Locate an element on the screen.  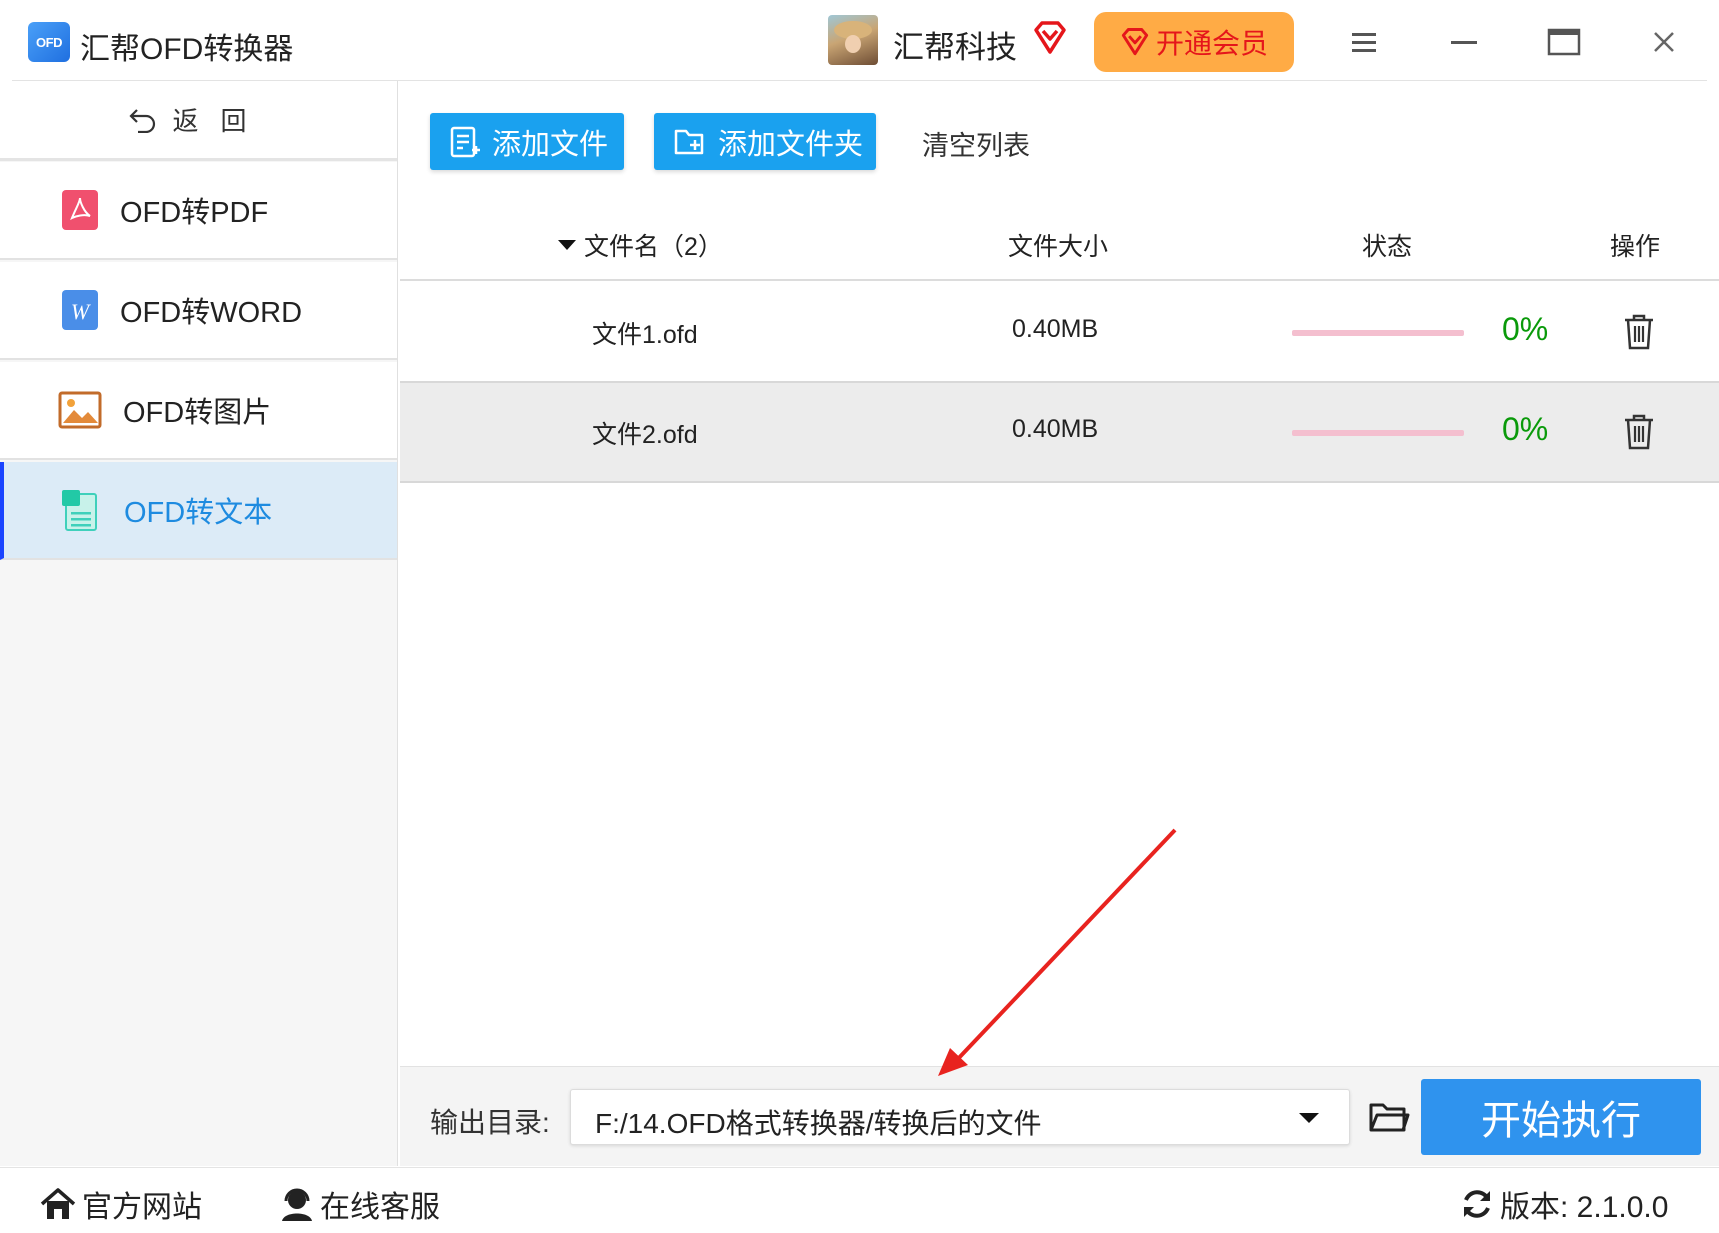
maximize-button is located at coordinates (1564, 42).